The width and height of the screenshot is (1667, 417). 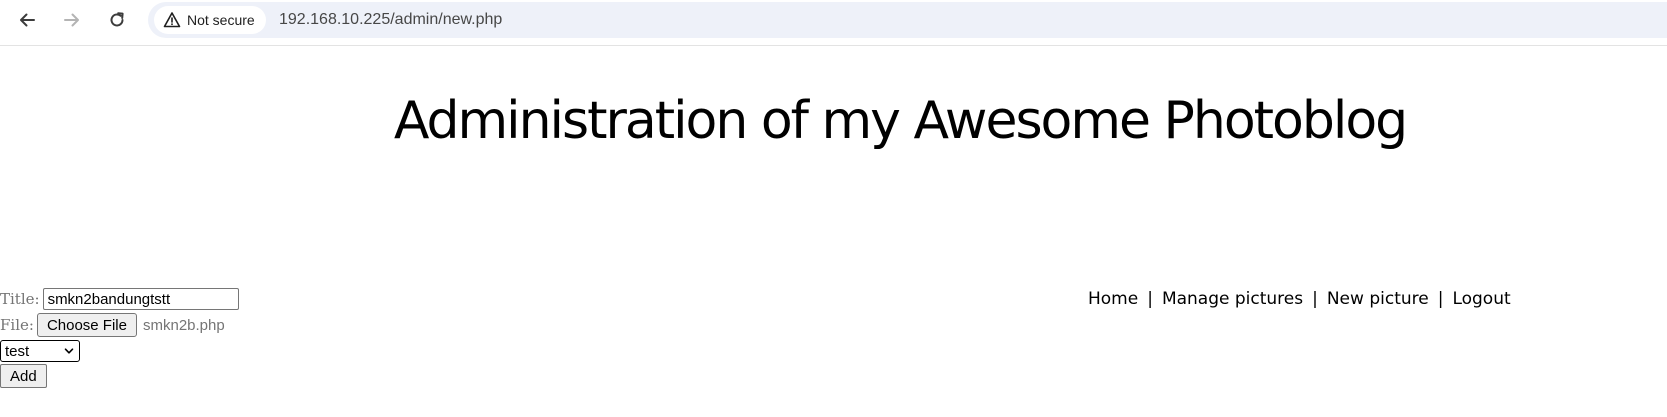 What do you see at coordinates (183, 325) in the screenshot?
I see `selected-file-name: smkn2b.php` at bounding box center [183, 325].